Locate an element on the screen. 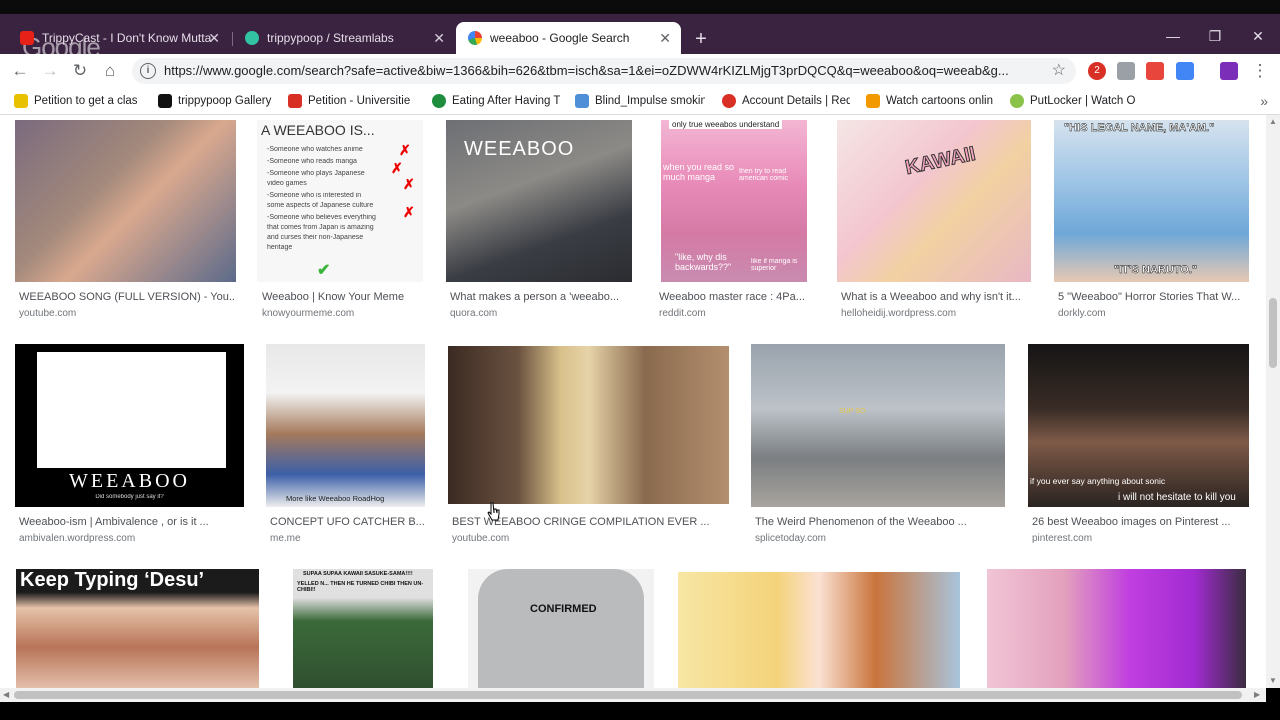  overlay-text: Keep Typing ‘Desu’ is located at coordinates (112, 580).